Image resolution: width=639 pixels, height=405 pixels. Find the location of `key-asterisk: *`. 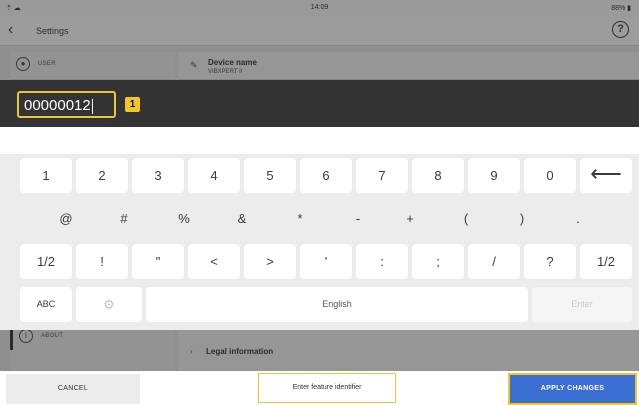

key-asterisk: * is located at coordinates (300, 218).